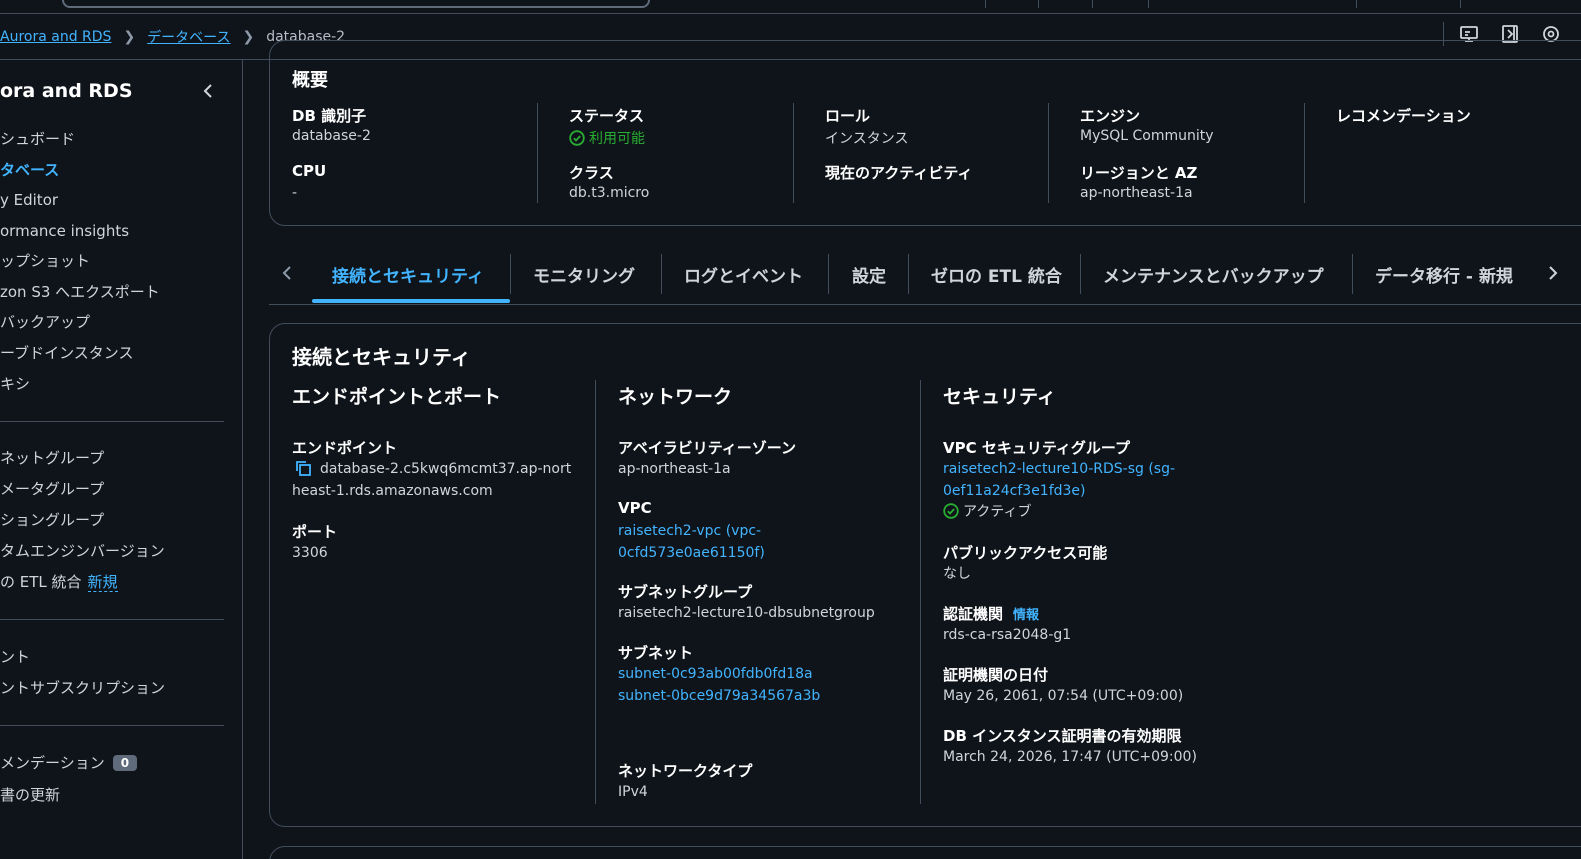 Image resolution: width=1581 pixels, height=859 pixels. I want to click on sidebar-item-option-groups: ショングループ, so click(52, 519).